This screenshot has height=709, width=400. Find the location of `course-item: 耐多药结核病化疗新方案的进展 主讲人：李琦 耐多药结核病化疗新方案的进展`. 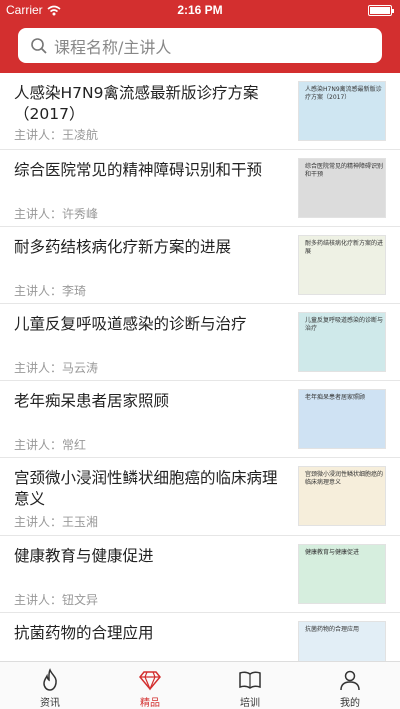

course-item: 耐多药结核病化疗新方案的进展 主讲人：李琦 耐多药结核病化疗新方案的进展 is located at coordinates (200, 265).